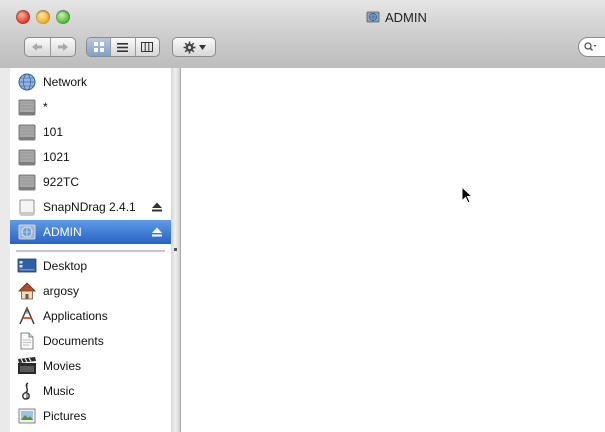 This screenshot has width=605, height=432. Describe the element at coordinates (406, 17) in the screenshot. I see `window-title-text: ADMIN` at that location.